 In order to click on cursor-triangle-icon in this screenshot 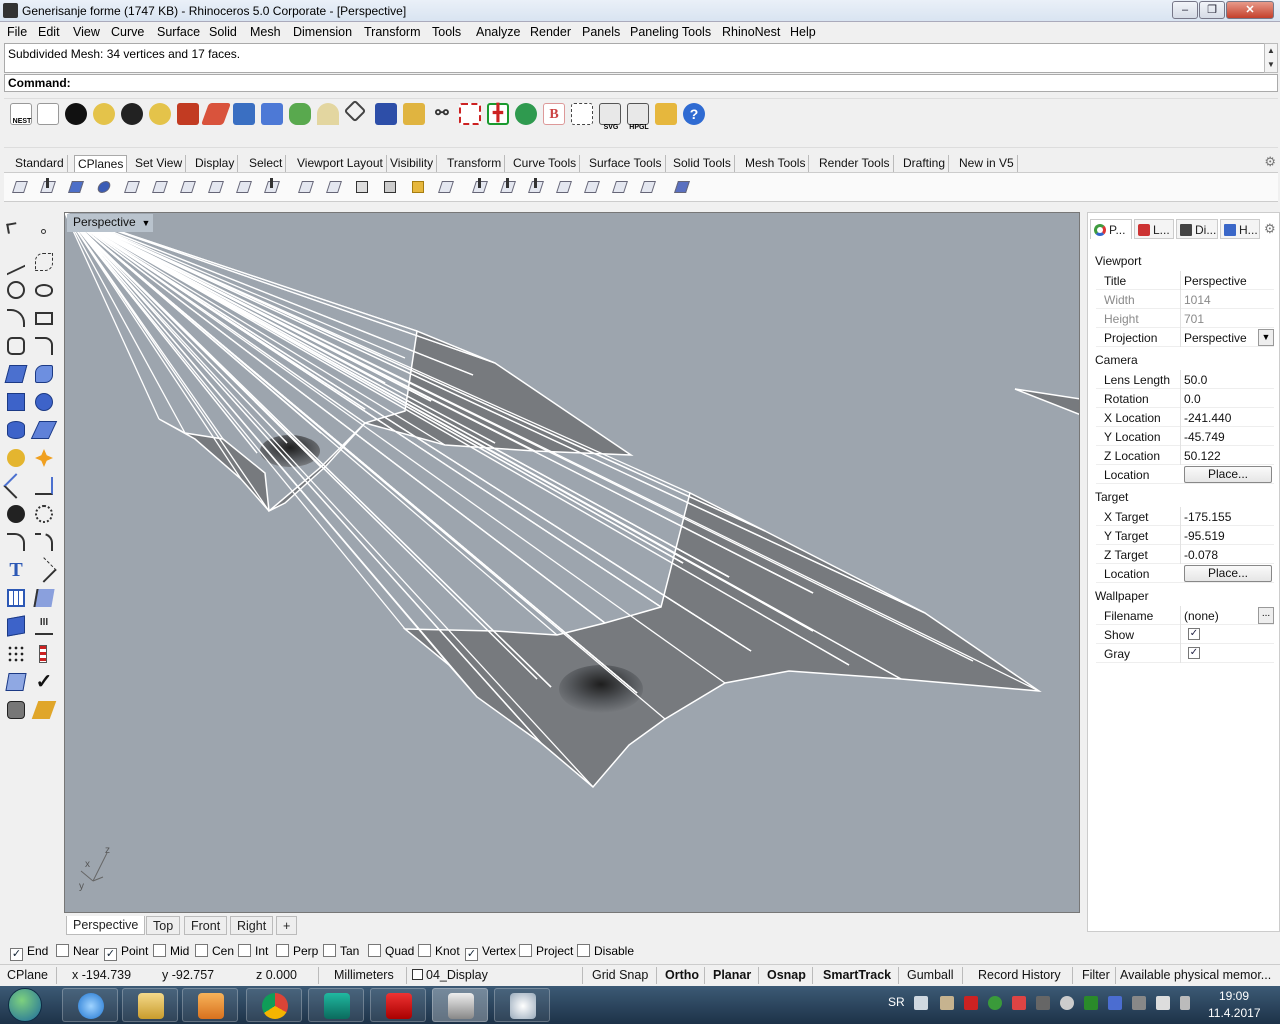, I will do `click(355, 111)`.